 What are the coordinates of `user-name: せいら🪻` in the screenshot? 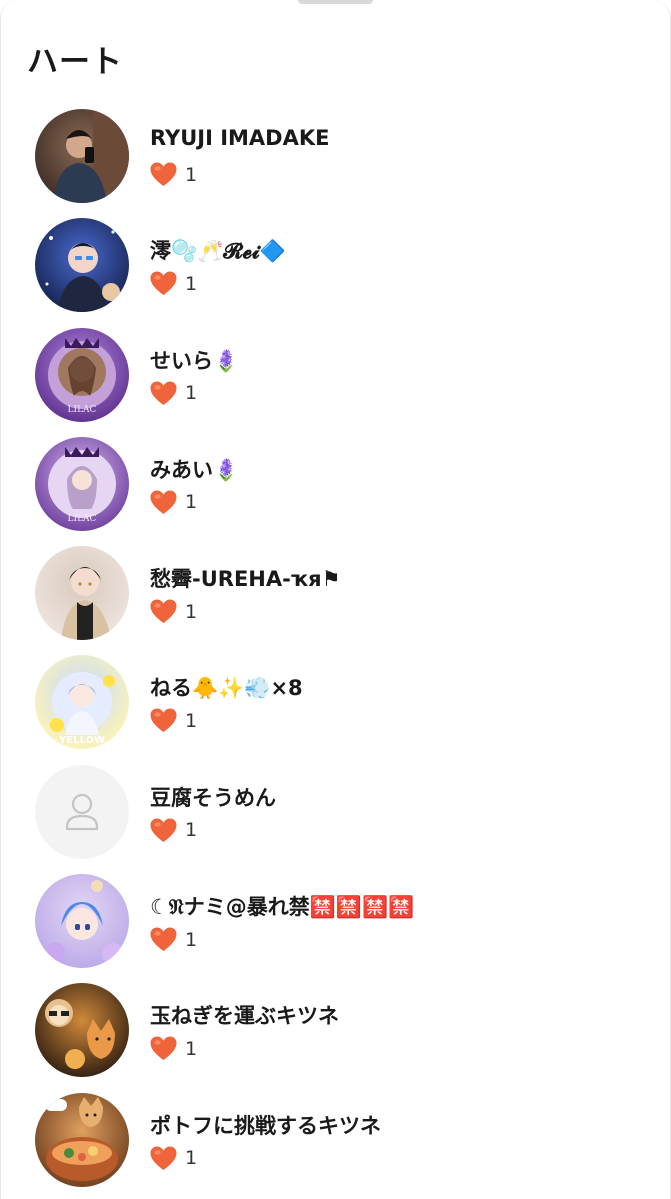 It's located at (194, 360).